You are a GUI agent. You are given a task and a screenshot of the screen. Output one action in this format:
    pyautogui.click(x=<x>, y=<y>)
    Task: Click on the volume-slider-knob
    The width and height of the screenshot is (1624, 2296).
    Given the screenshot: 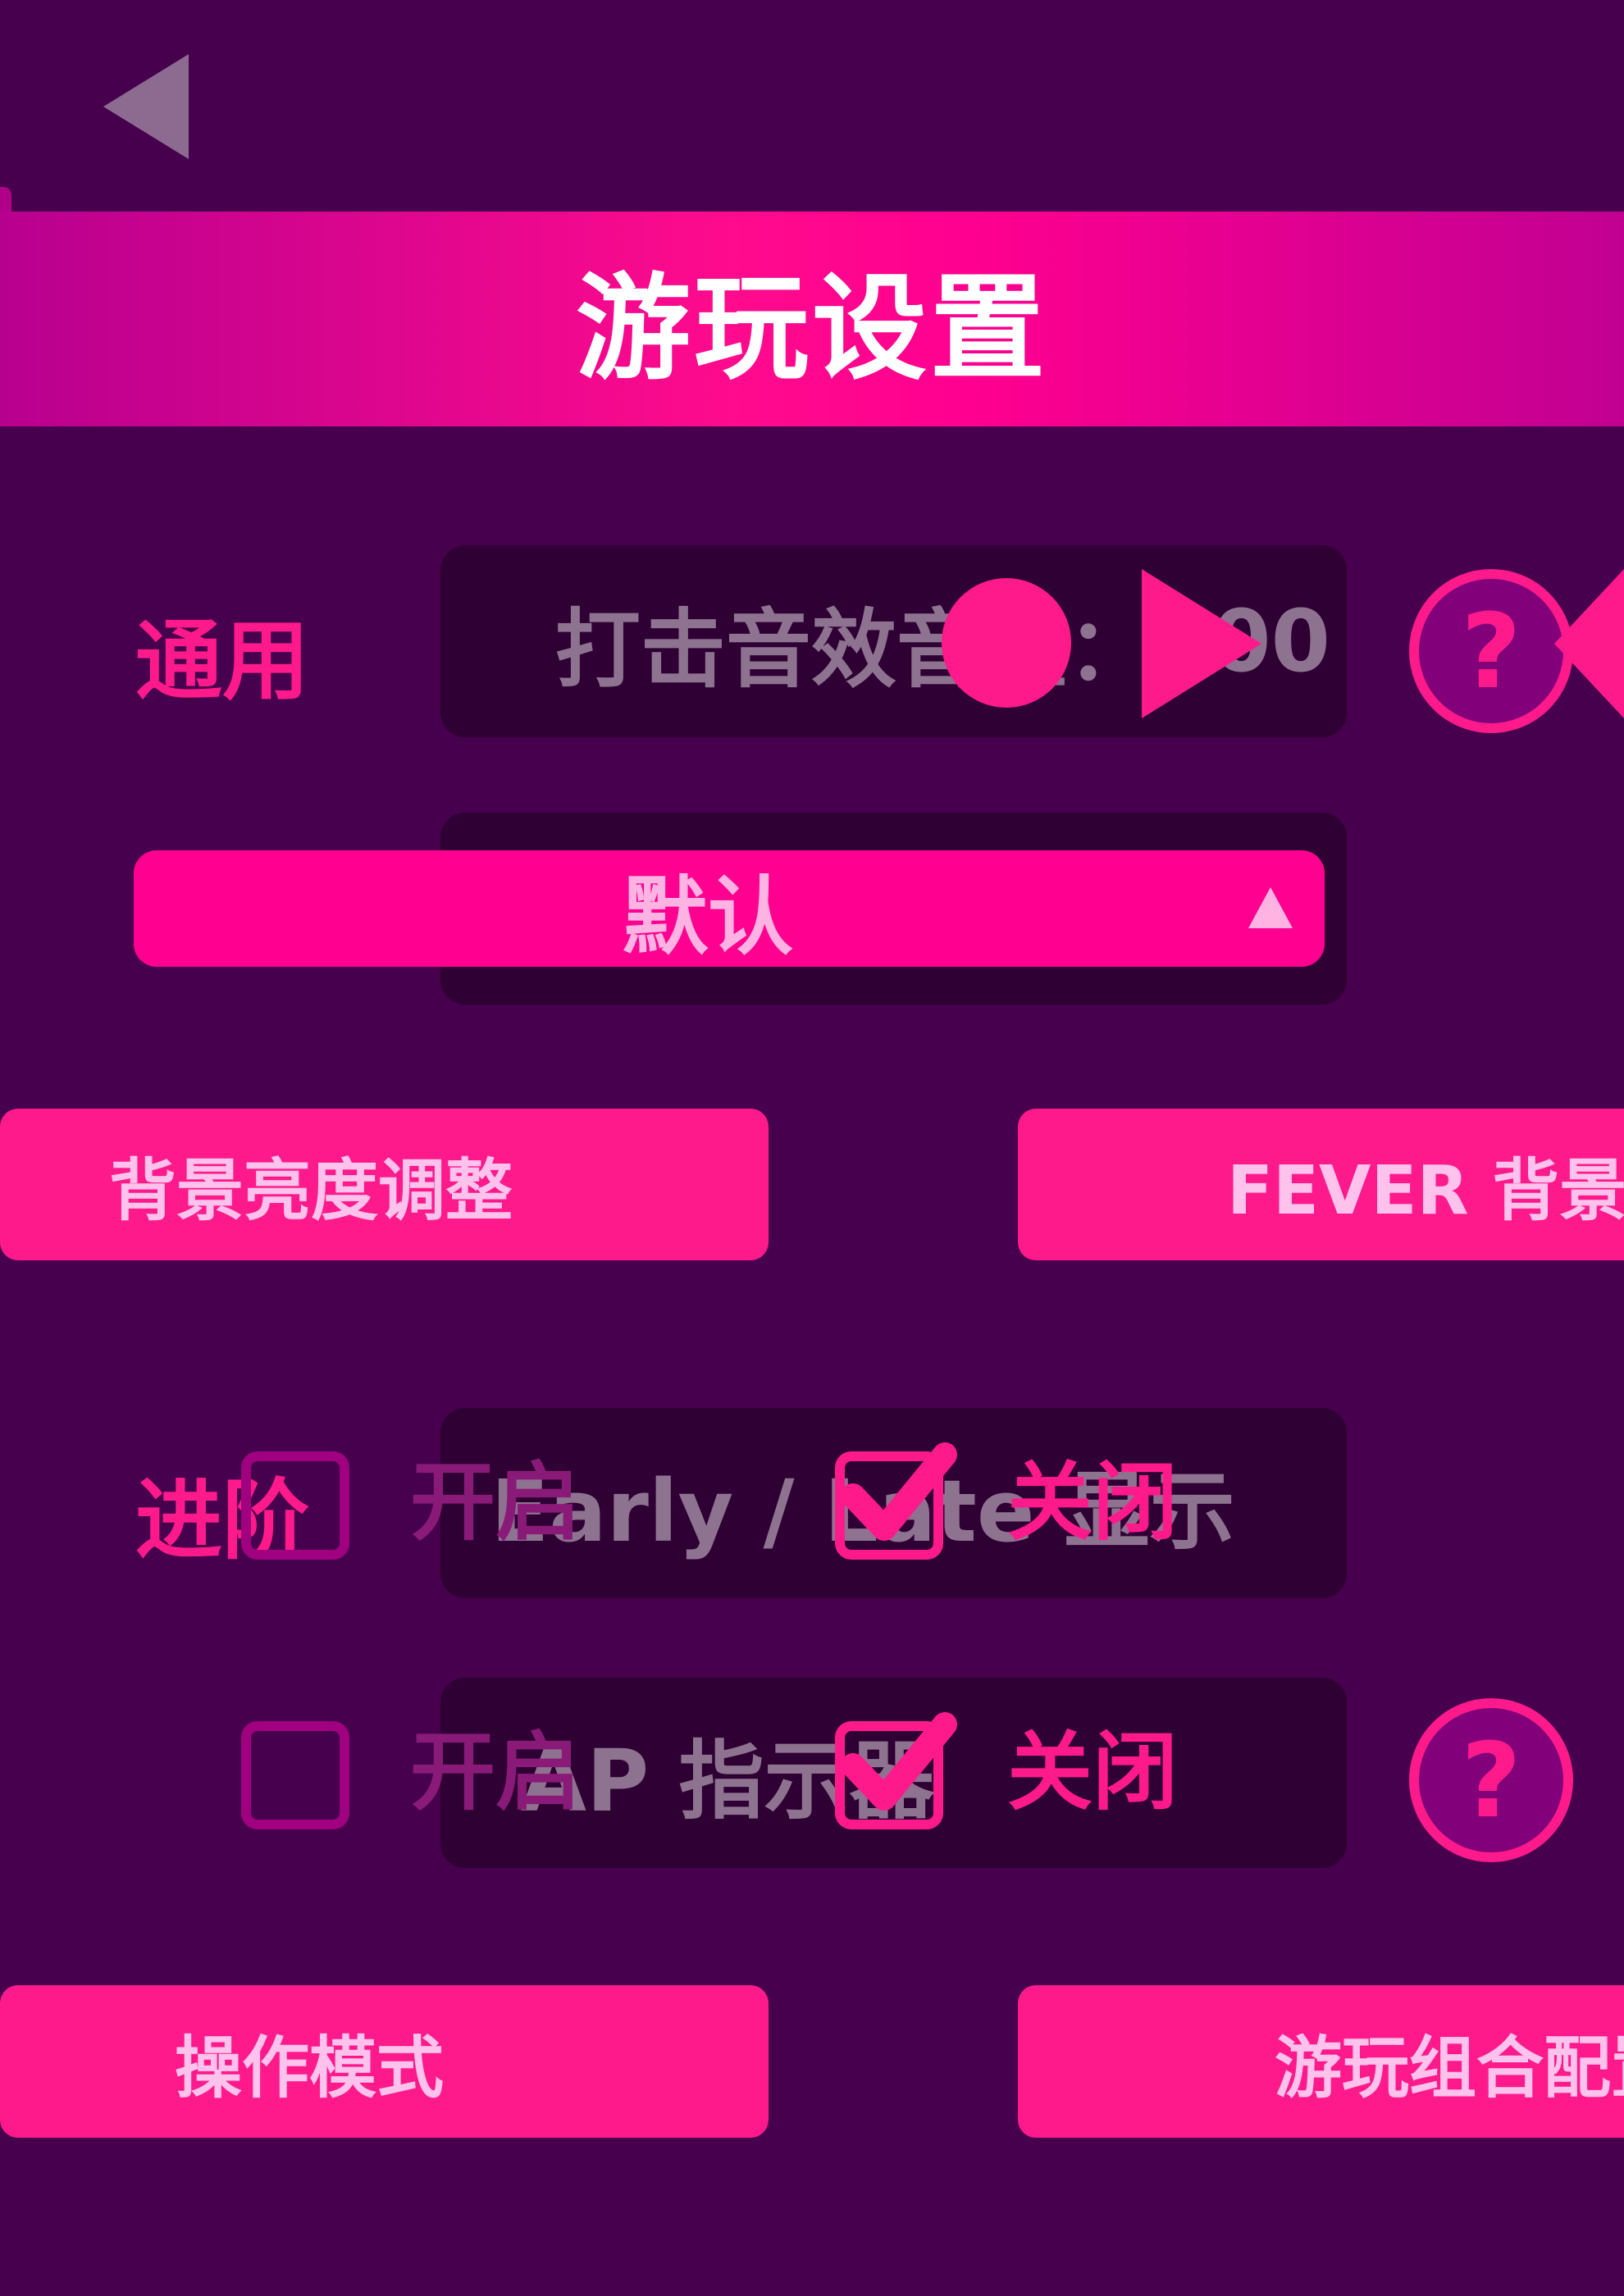 What is the action you would take?
    pyautogui.click(x=1006, y=643)
    